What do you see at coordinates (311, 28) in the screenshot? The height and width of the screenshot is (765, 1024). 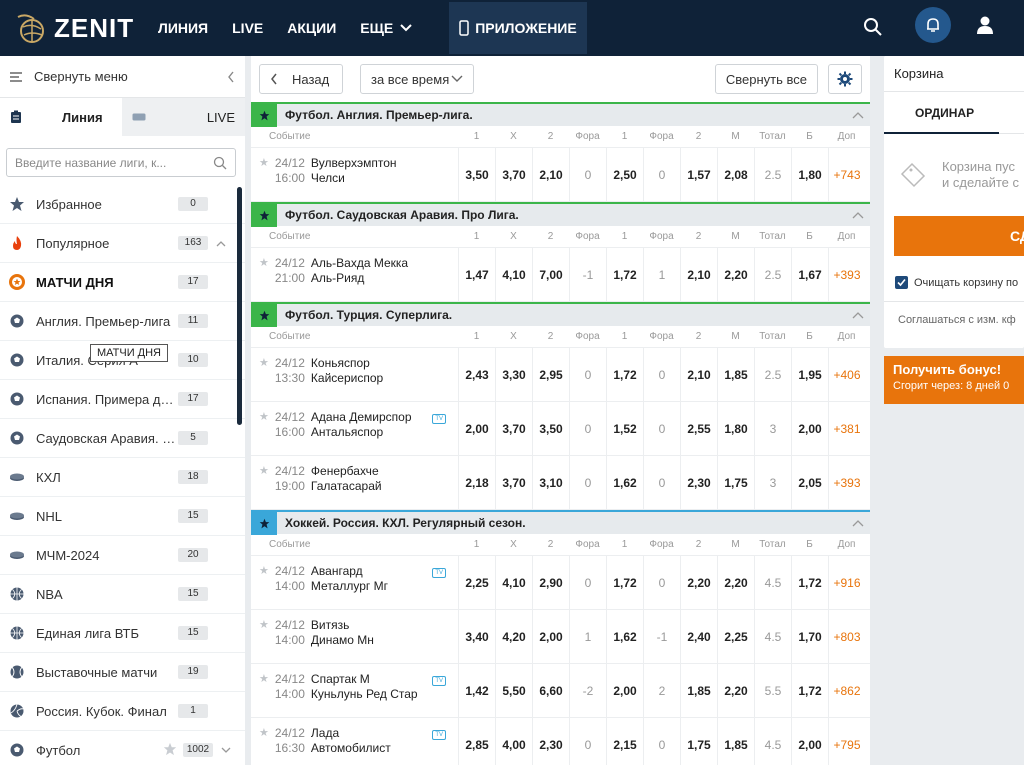 I see `nav-promos: АКЦИИ` at bounding box center [311, 28].